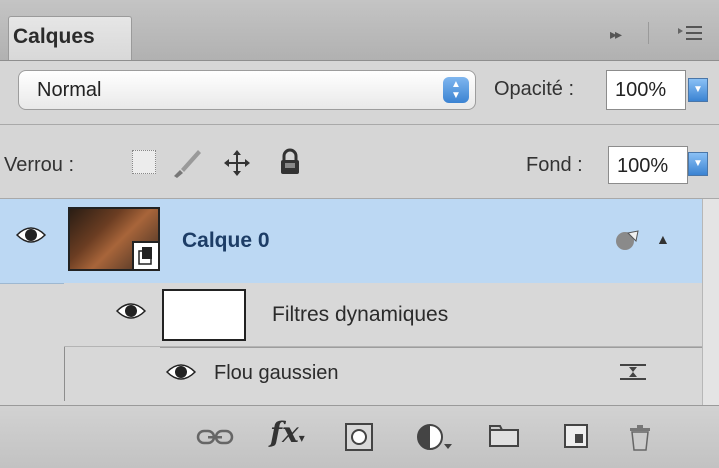  Describe the element at coordinates (663, 239) in the screenshot. I see `collapse-triangle-icon: ▲` at that location.